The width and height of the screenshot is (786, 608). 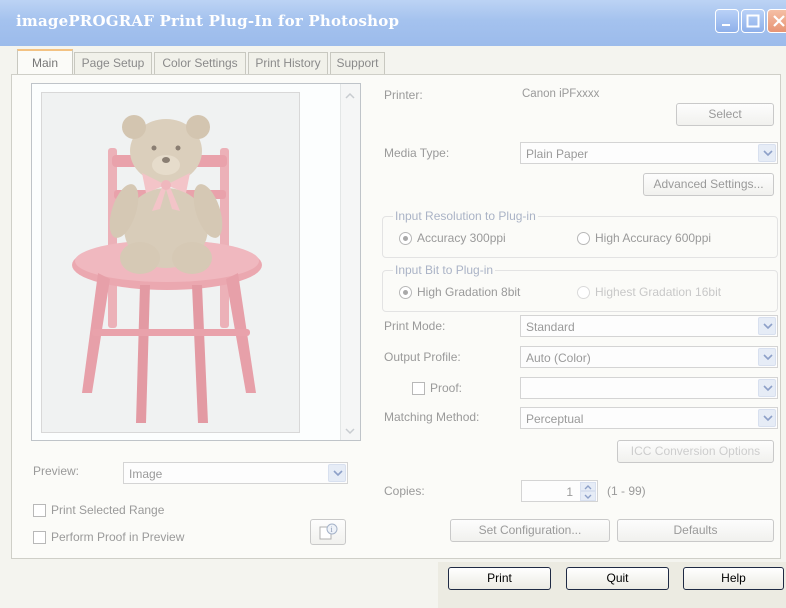 What do you see at coordinates (733, 578) in the screenshot?
I see `help-button: Help` at bounding box center [733, 578].